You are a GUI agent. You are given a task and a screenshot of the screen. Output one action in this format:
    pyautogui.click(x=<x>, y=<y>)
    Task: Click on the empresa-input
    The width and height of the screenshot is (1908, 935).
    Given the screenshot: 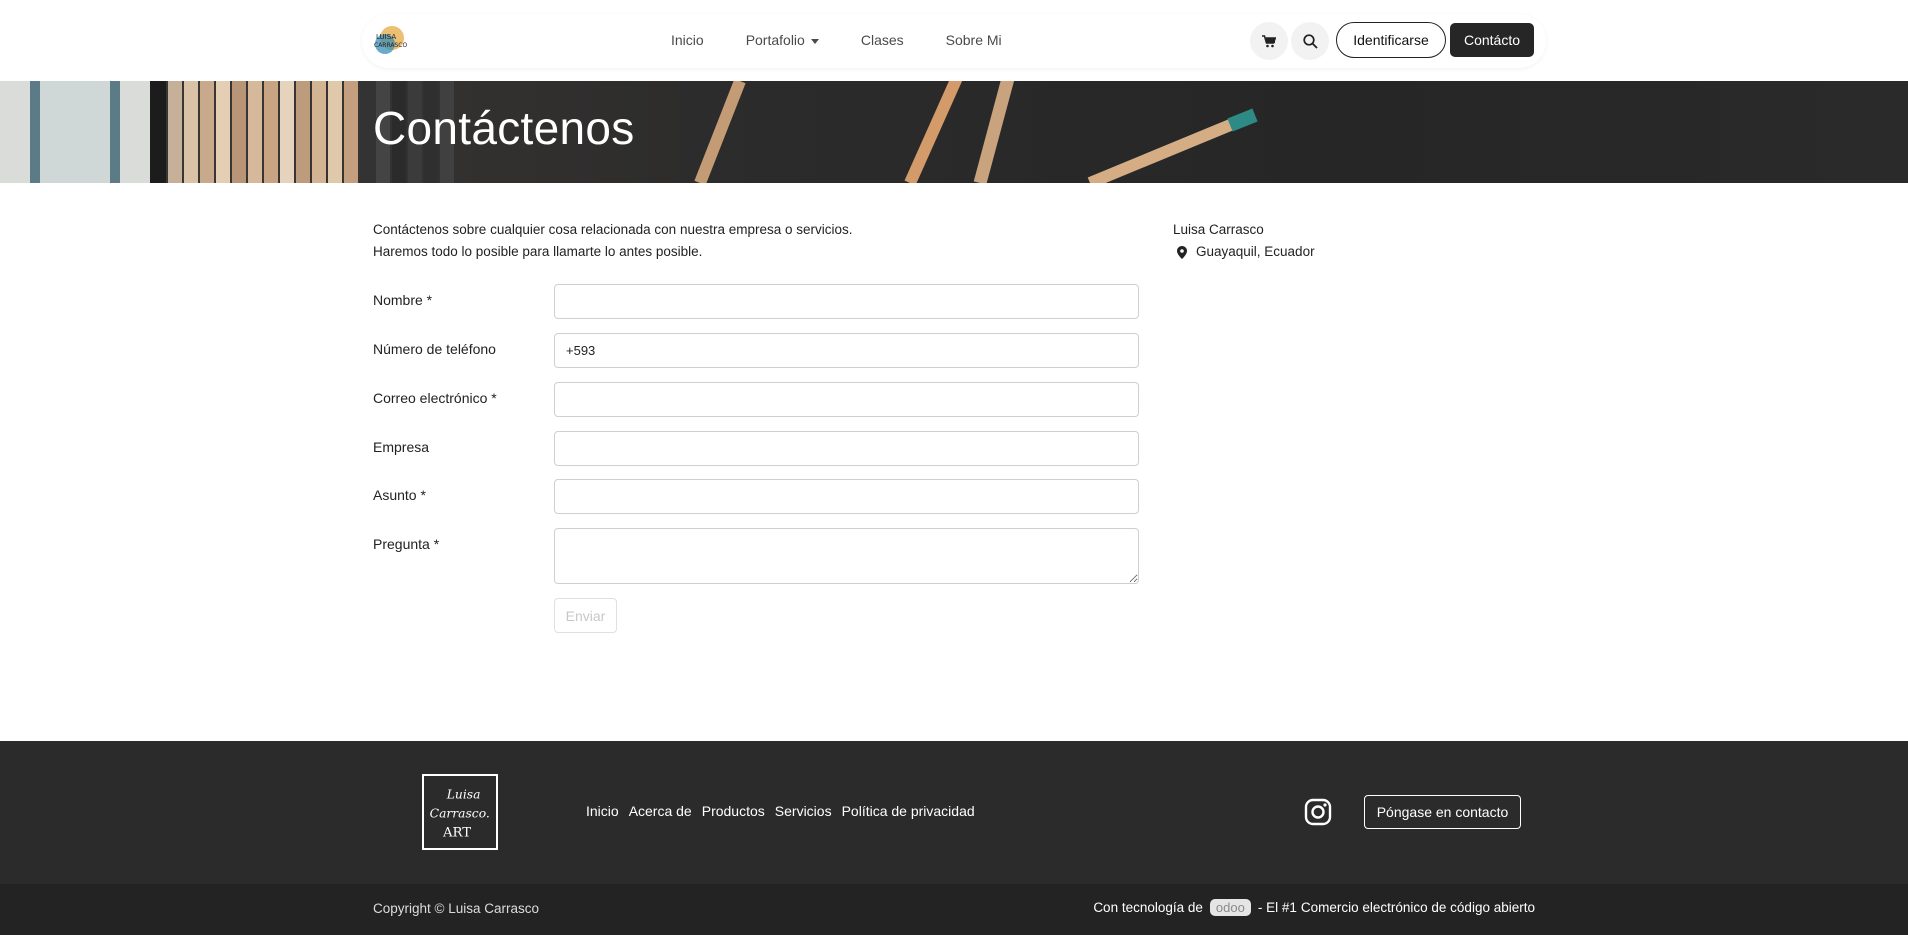 What is the action you would take?
    pyautogui.click(x=846, y=448)
    